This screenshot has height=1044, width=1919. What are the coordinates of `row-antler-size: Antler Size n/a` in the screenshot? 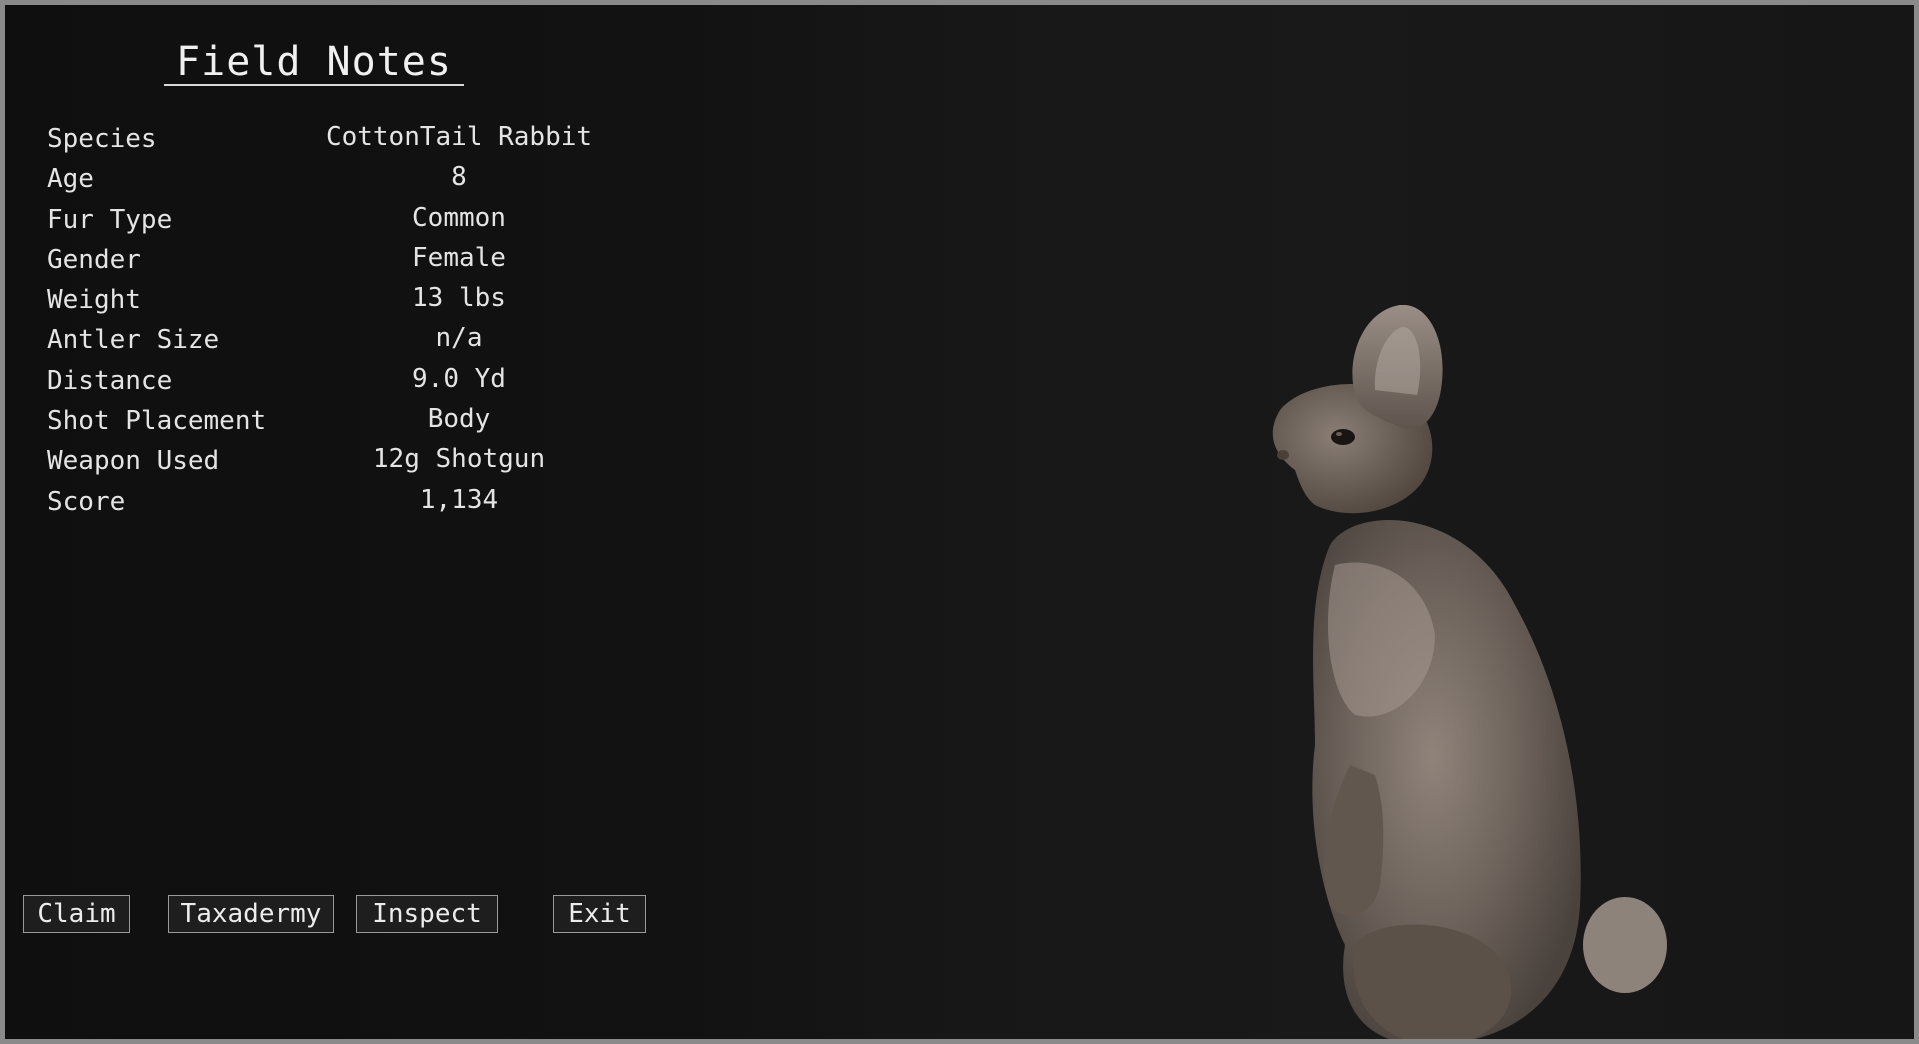 It's located at (337, 342).